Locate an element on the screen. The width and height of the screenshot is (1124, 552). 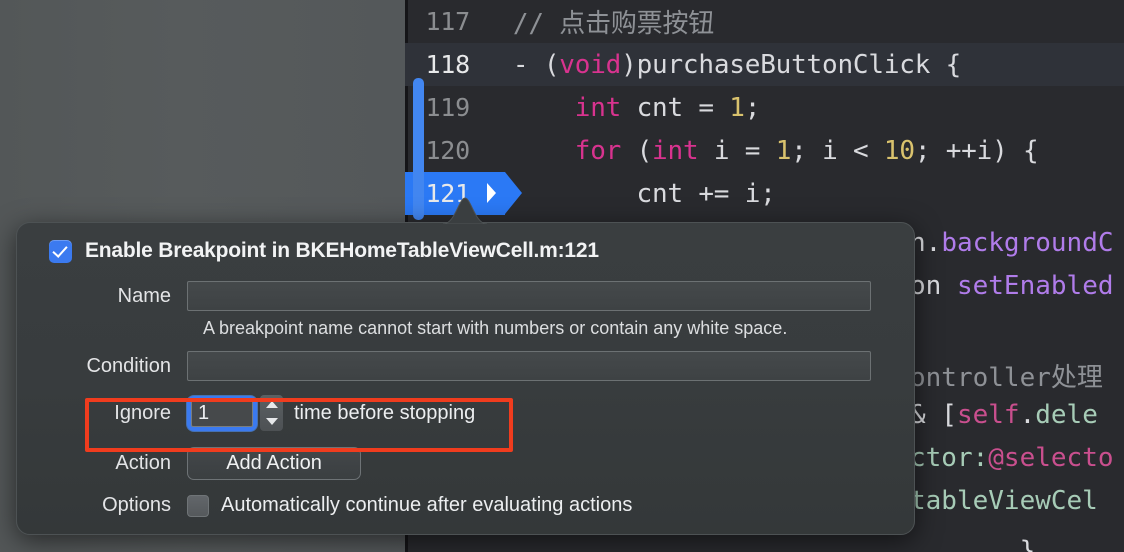
token: for is located at coordinates (598, 150).